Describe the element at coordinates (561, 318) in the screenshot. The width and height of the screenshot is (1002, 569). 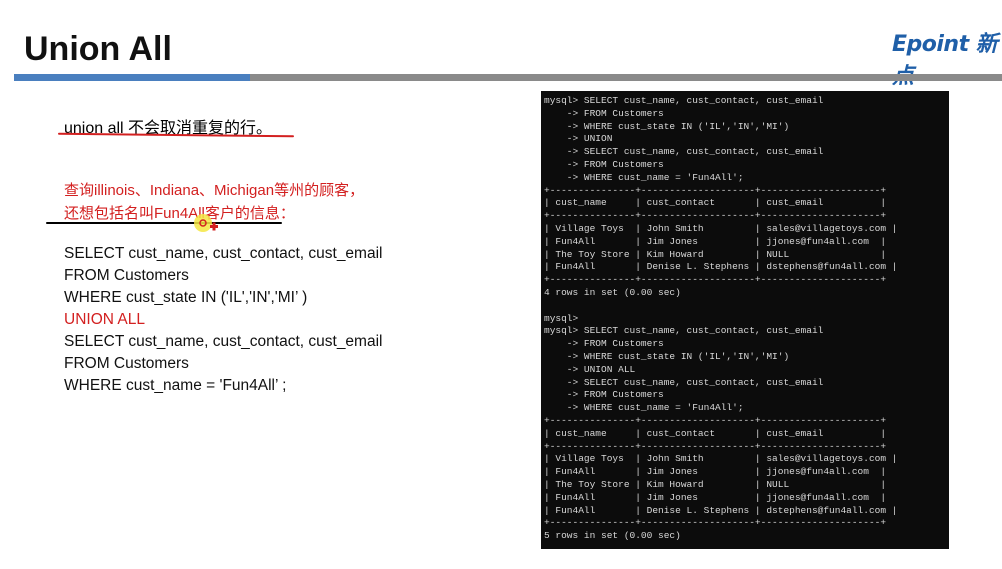
I see `terminal-line: mysql>` at that location.